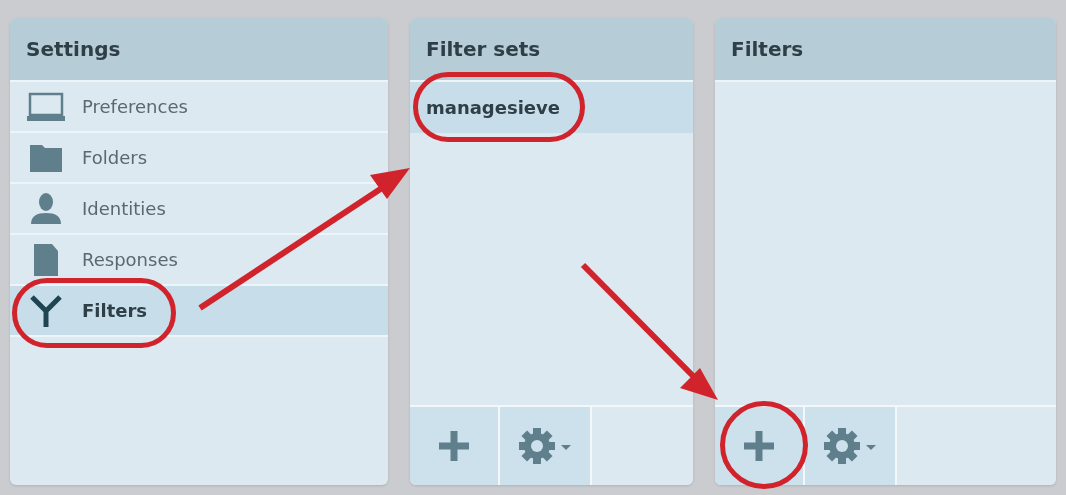 The image size is (1066, 495). Describe the element at coordinates (46, 157) in the screenshot. I see `folder-icon` at that location.